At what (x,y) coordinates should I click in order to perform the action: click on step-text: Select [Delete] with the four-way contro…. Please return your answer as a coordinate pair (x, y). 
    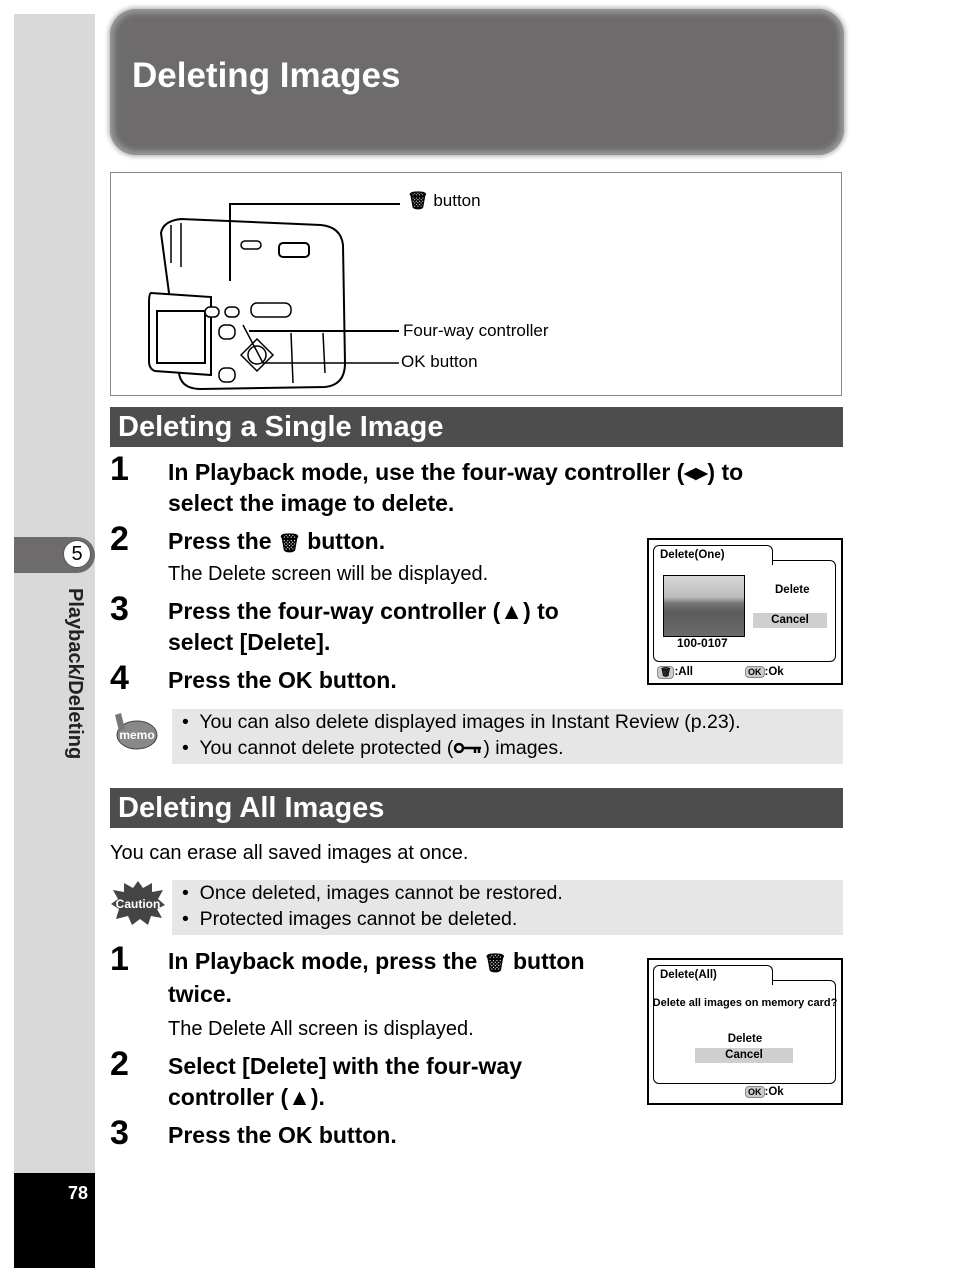
    Looking at the image, I should click on (345, 1081).